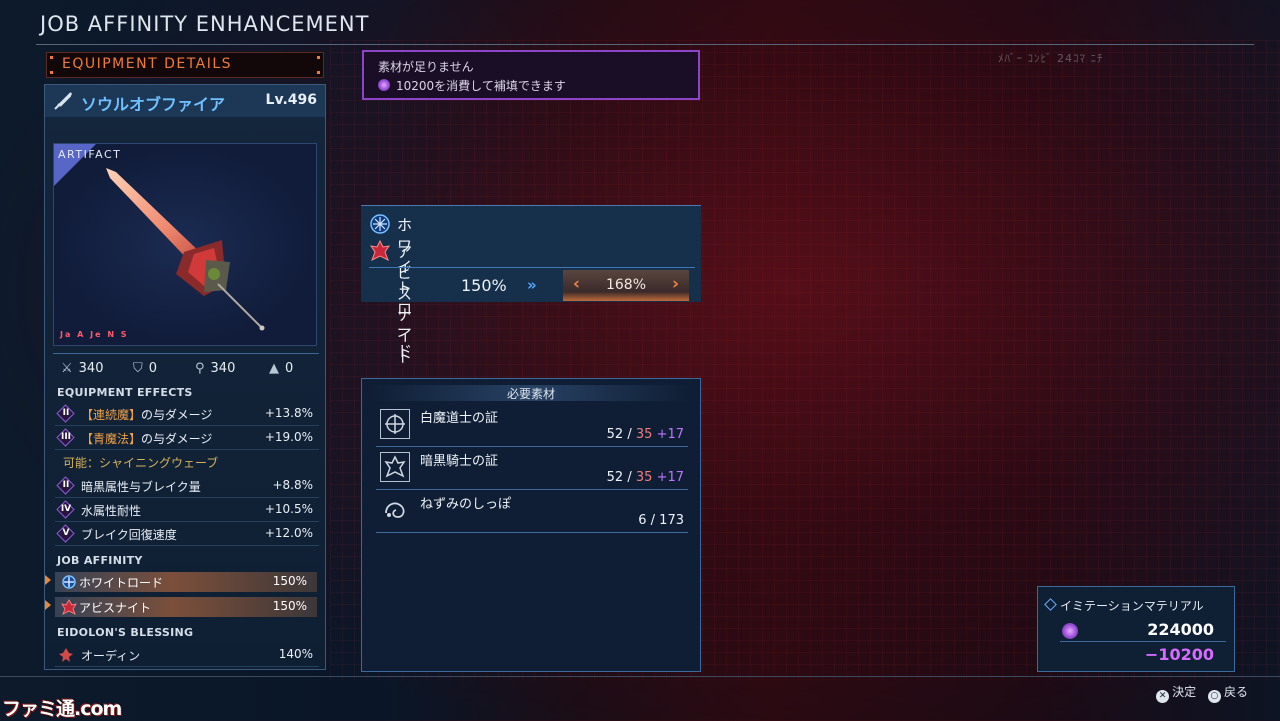 The width and height of the screenshot is (1280, 721). I want to click on job-affinity-title: JOB AFFINITY, so click(100, 560).